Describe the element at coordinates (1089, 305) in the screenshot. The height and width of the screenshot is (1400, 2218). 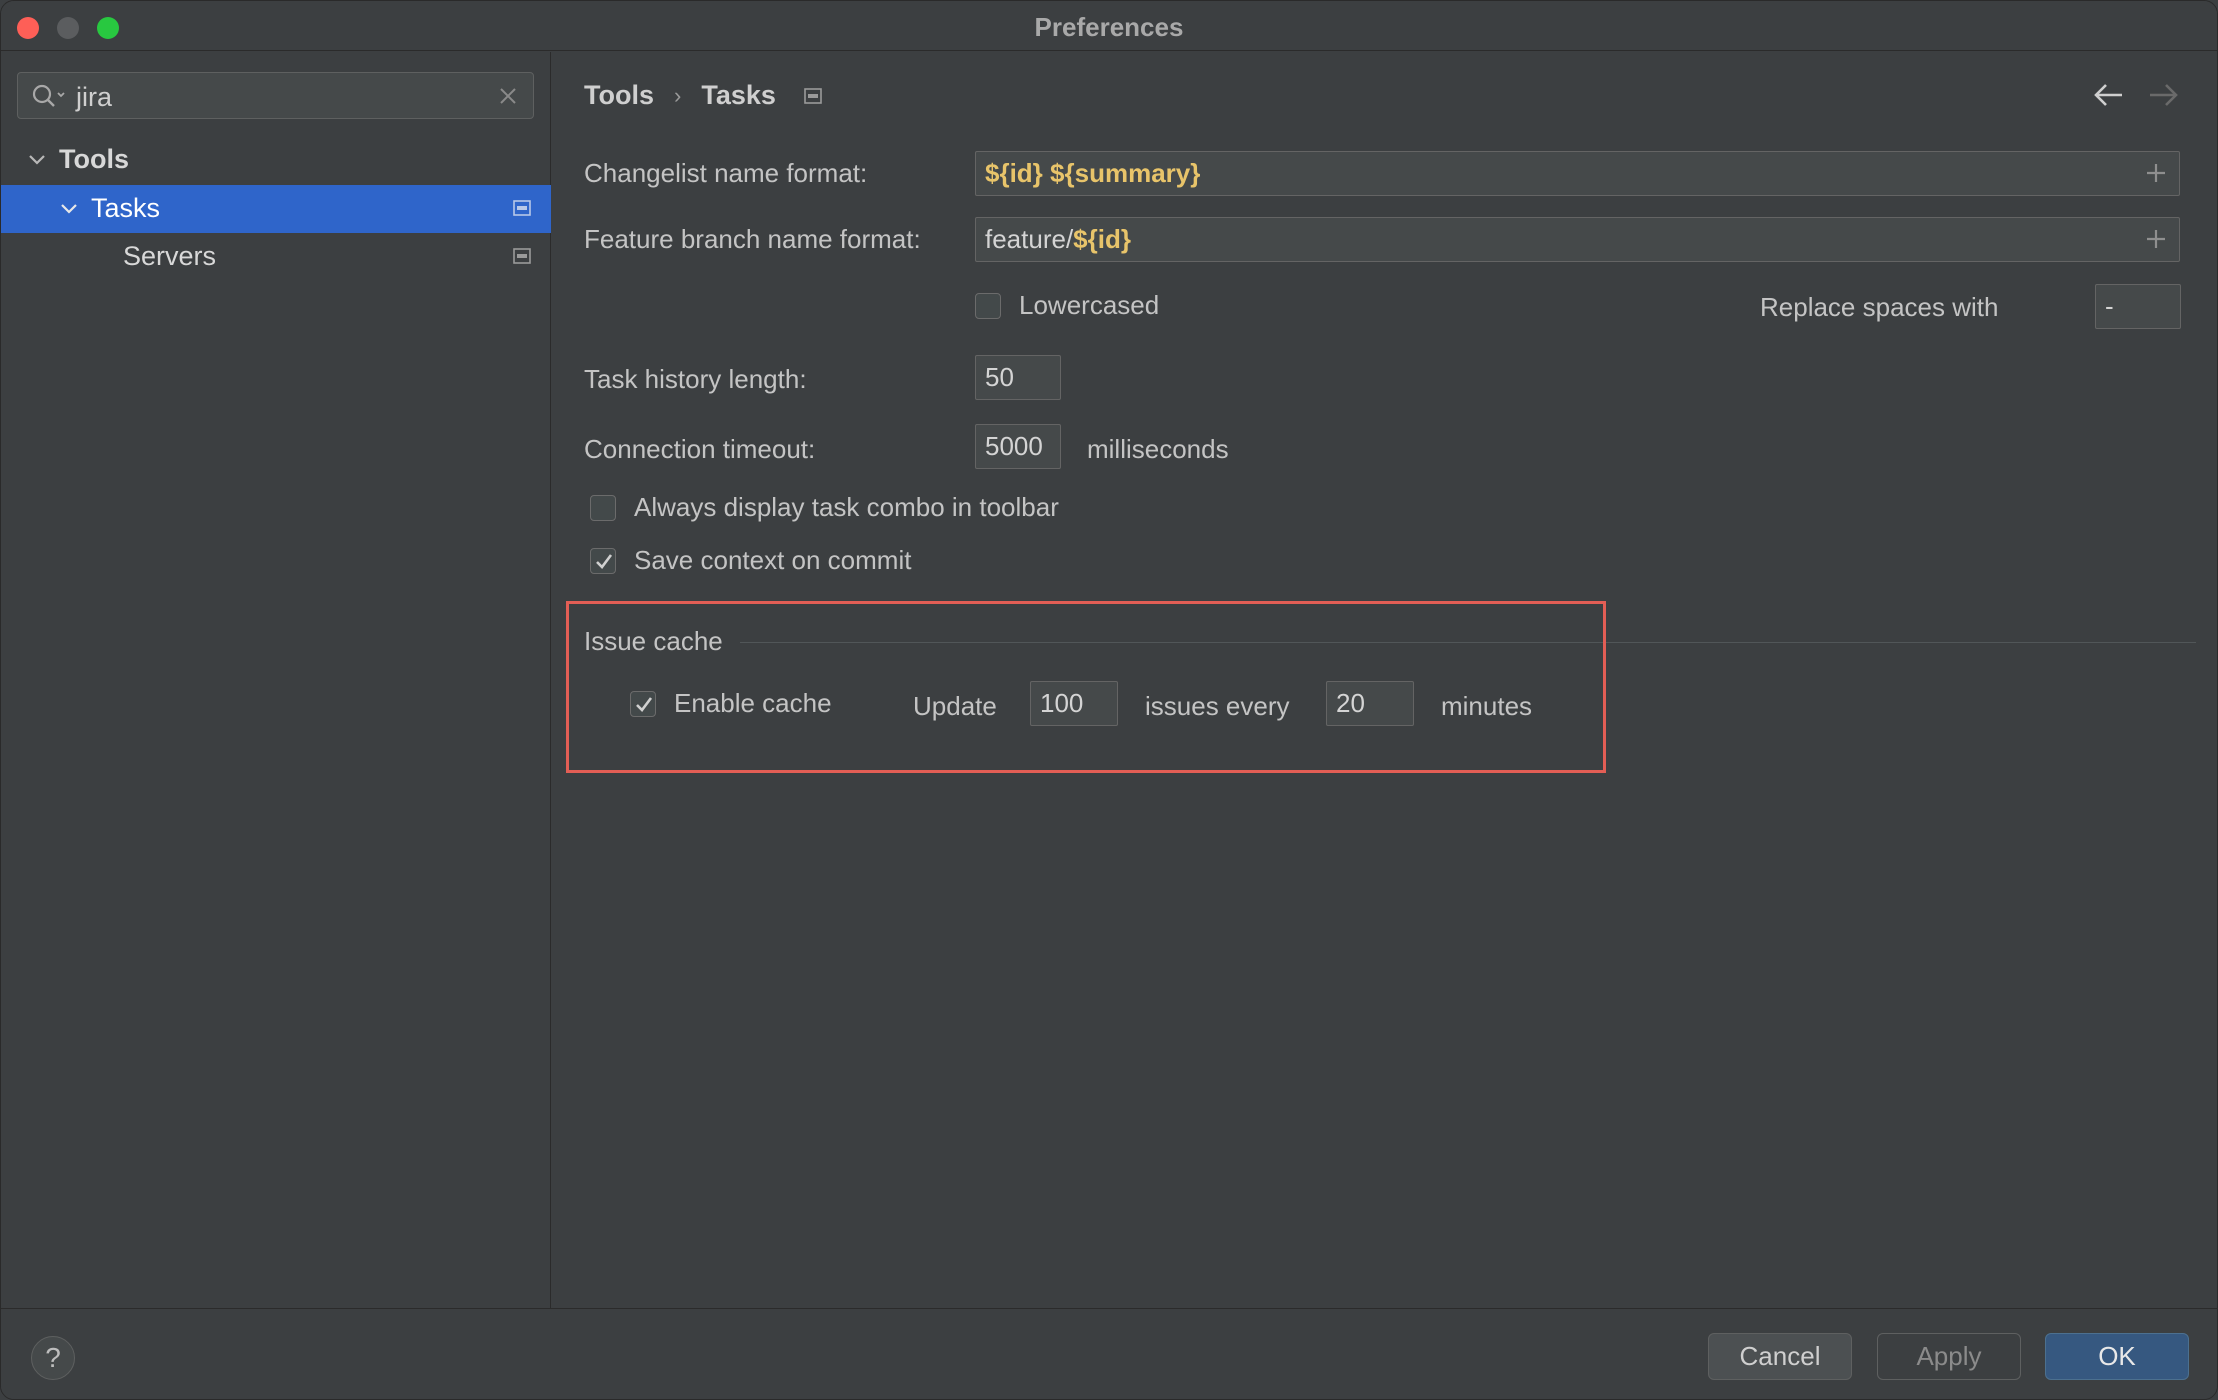
I see `lowercased-label: Lowercased` at that location.